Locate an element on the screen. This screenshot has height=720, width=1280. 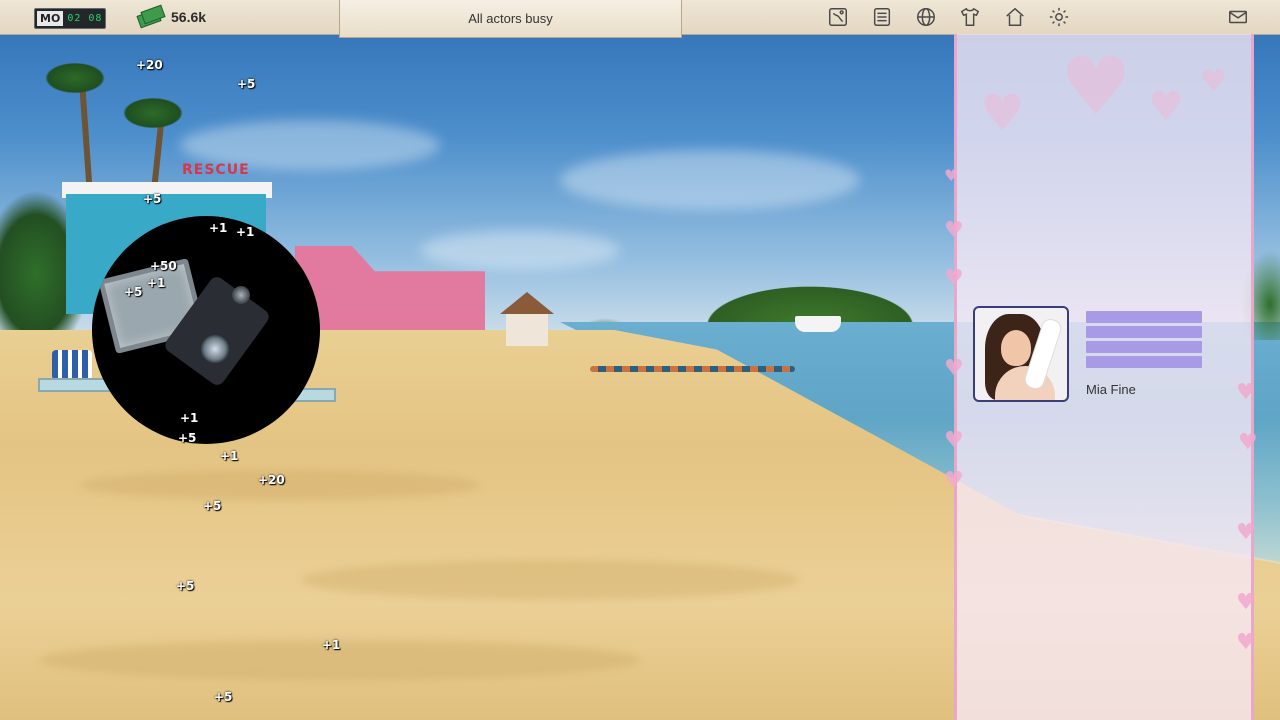
rescue-sign: RESCUE is located at coordinates (216, 170).